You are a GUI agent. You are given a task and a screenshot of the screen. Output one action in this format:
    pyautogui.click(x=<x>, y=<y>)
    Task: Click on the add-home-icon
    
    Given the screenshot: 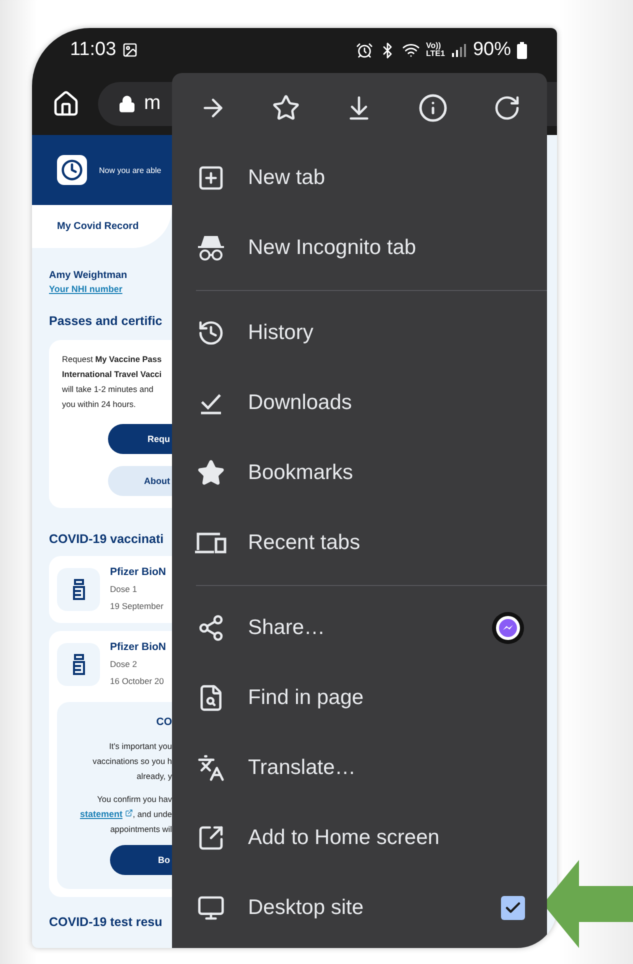 What is the action you would take?
    pyautogui.click(x=211, y=838)
    